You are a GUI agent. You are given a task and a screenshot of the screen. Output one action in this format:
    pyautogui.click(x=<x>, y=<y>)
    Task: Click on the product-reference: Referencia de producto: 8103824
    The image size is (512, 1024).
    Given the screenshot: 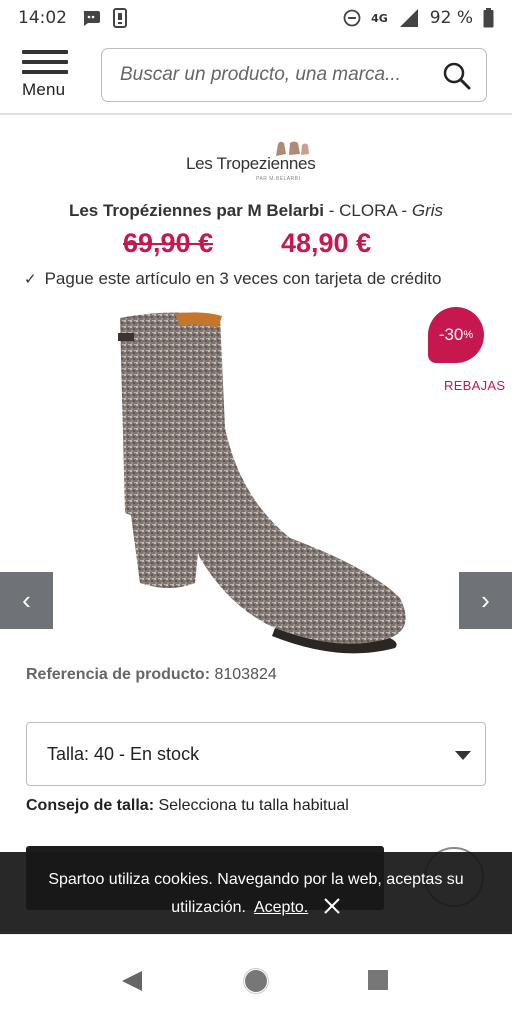 What is the action you would take?
    pyautogui.click(x=151, y=675)
    